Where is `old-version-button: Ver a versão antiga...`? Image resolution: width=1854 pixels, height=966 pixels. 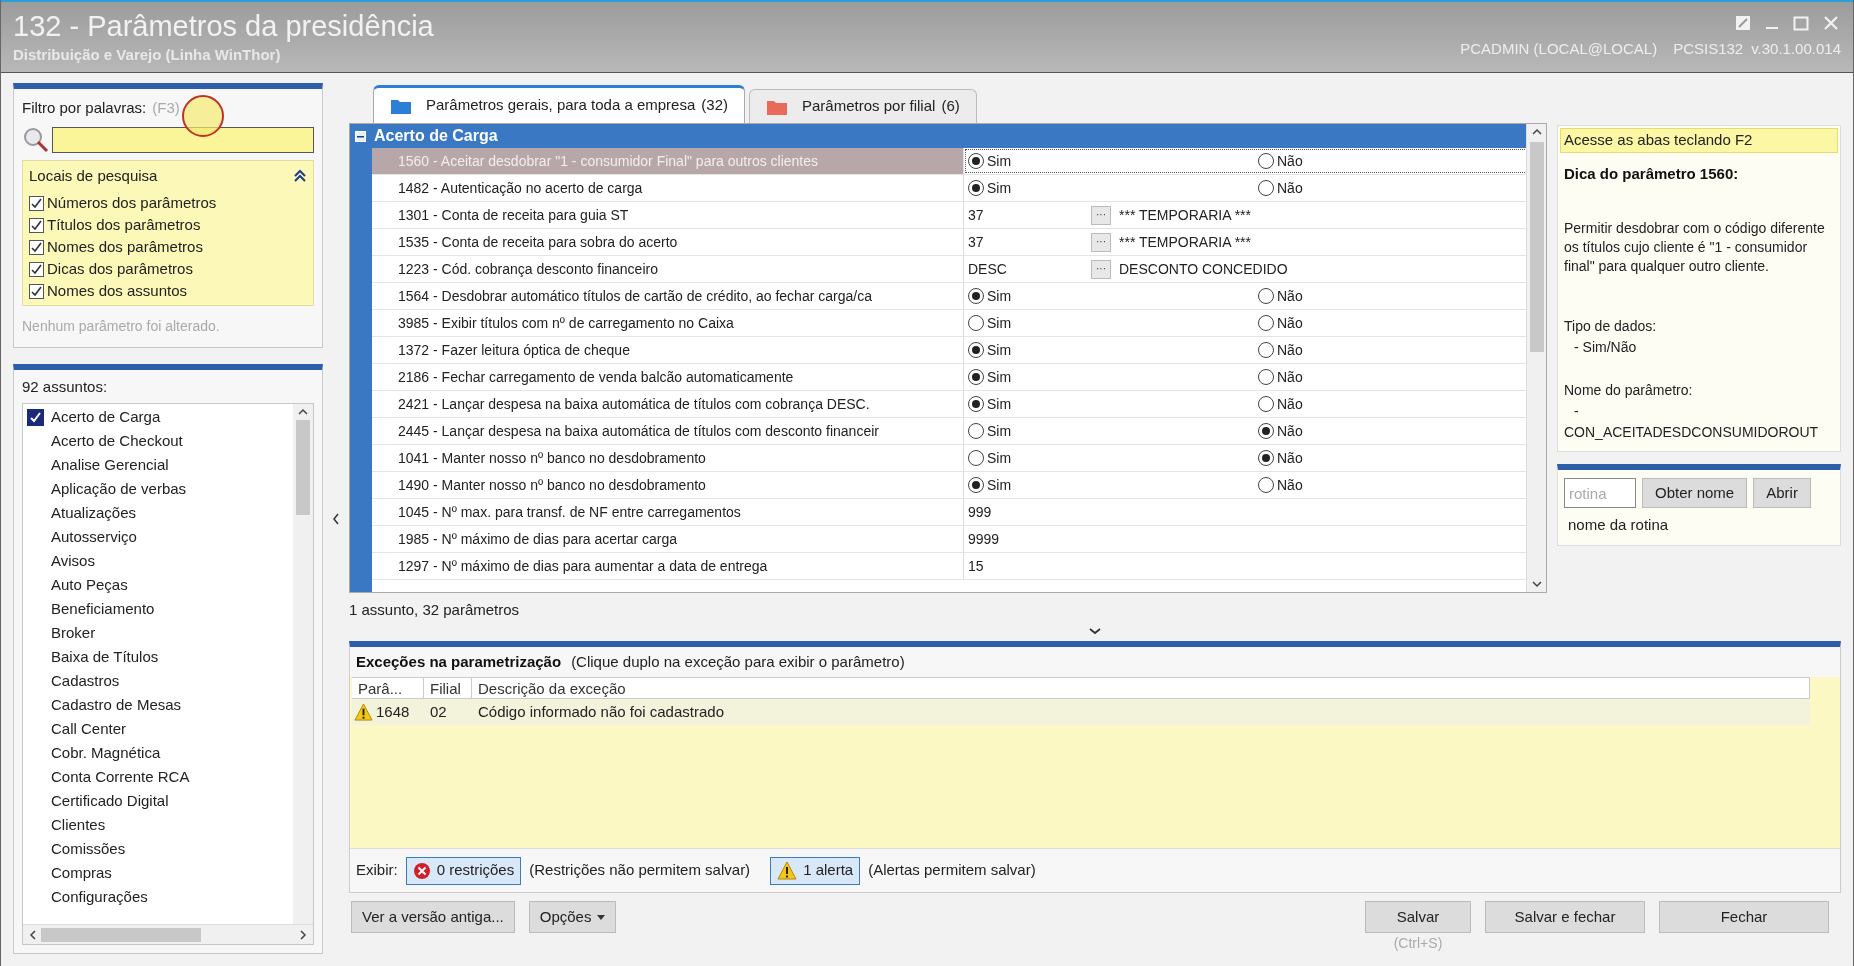 old-version-button: Ver a versão antiga... is located at coordinates (433, 917).